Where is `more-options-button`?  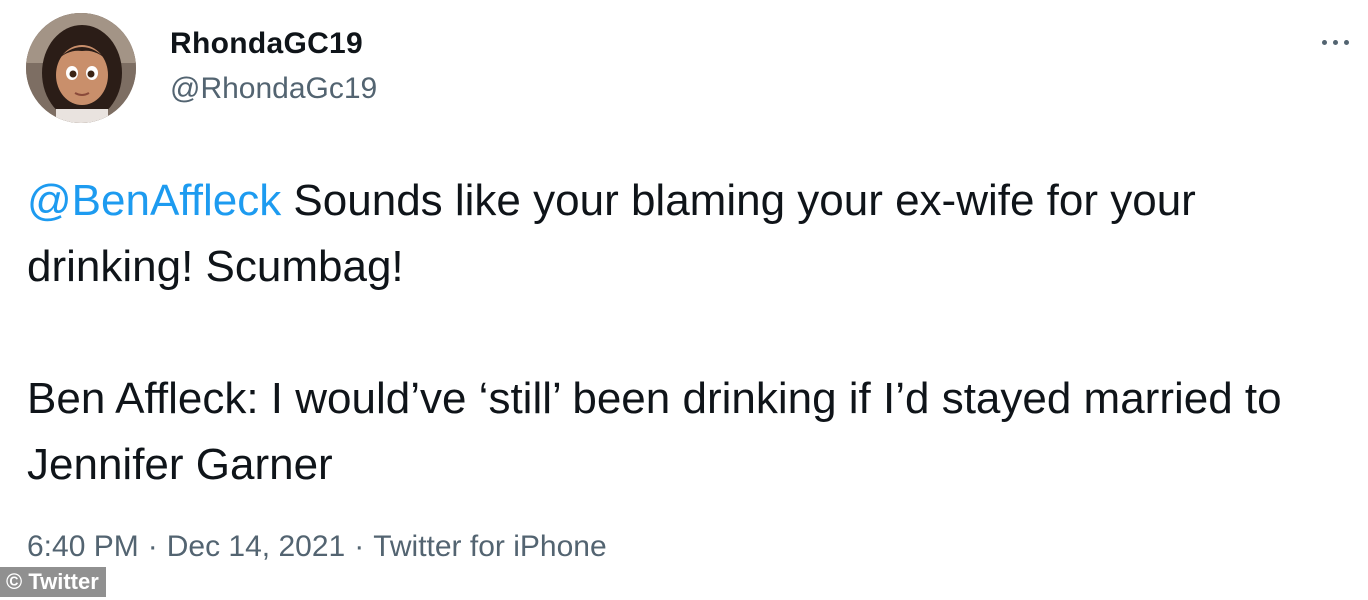 more-options-button is located at coordinates (1336, 36).